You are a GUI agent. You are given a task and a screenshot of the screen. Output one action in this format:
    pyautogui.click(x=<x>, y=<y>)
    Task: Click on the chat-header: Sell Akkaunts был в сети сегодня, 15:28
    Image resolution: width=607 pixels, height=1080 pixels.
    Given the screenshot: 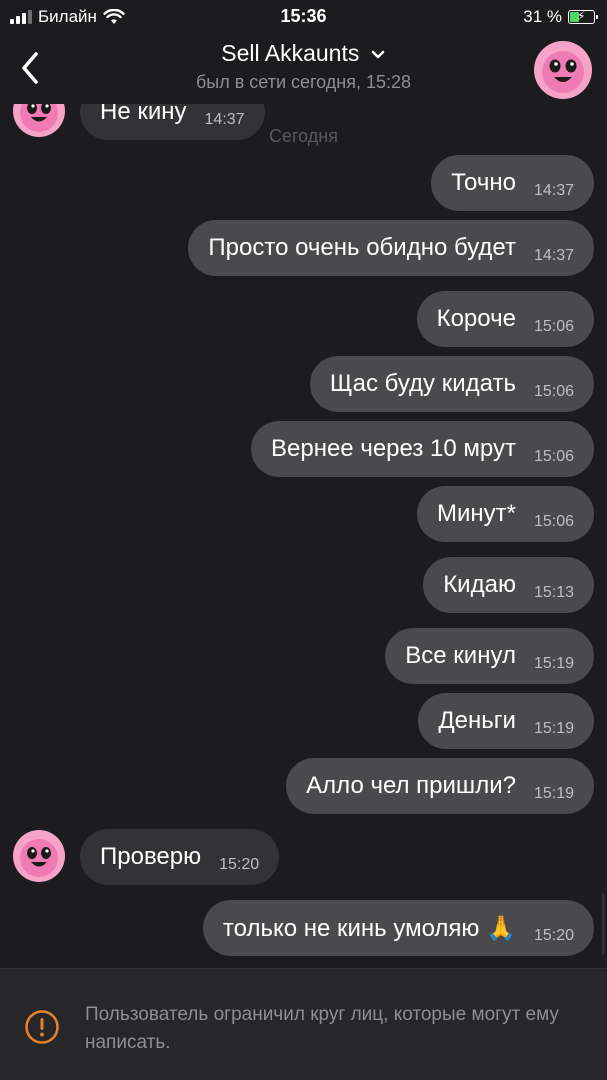 What is the action you would take?
    pyautogui.click(x=303, y=69)
    